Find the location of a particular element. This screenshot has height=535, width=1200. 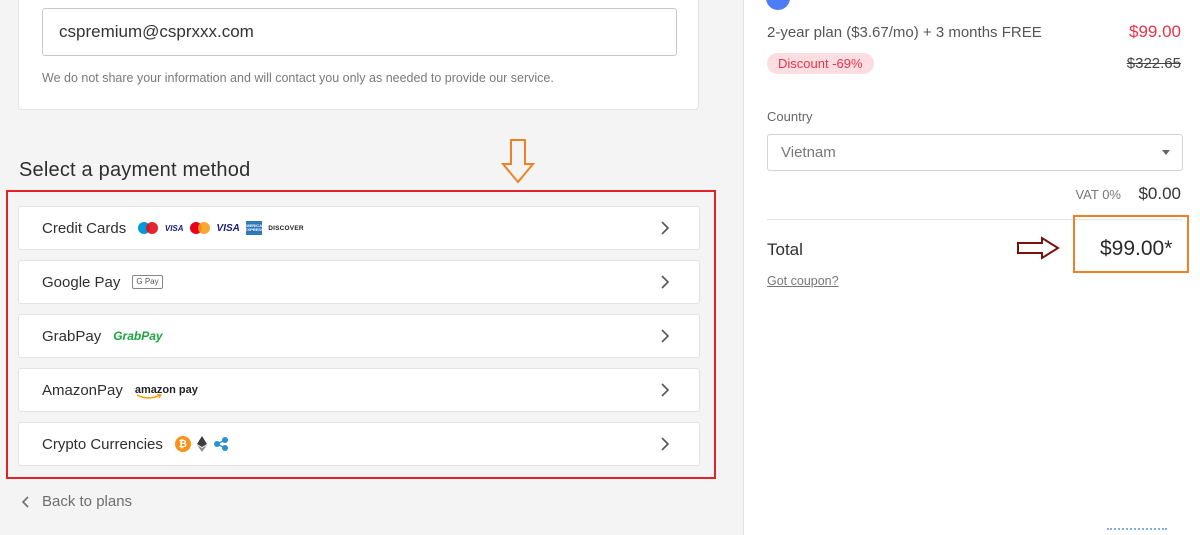

google-pay-logo-icon: G Pay is located at coordinates (147, 282).